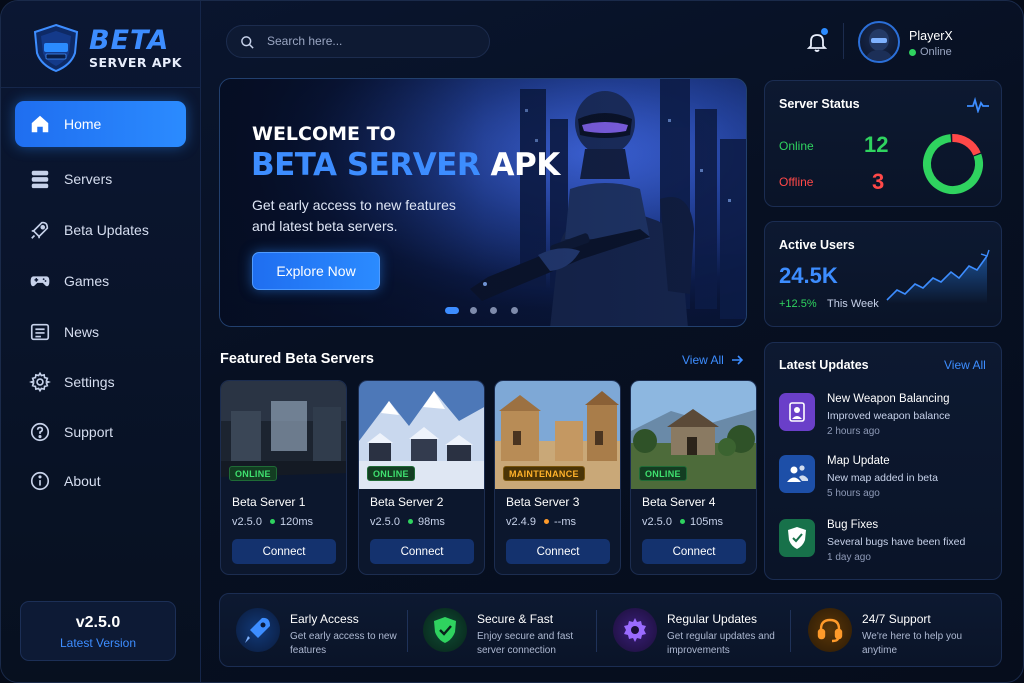  I want to click on sidebar-item-beta-updates: Beta Updates, so click(100, 230).